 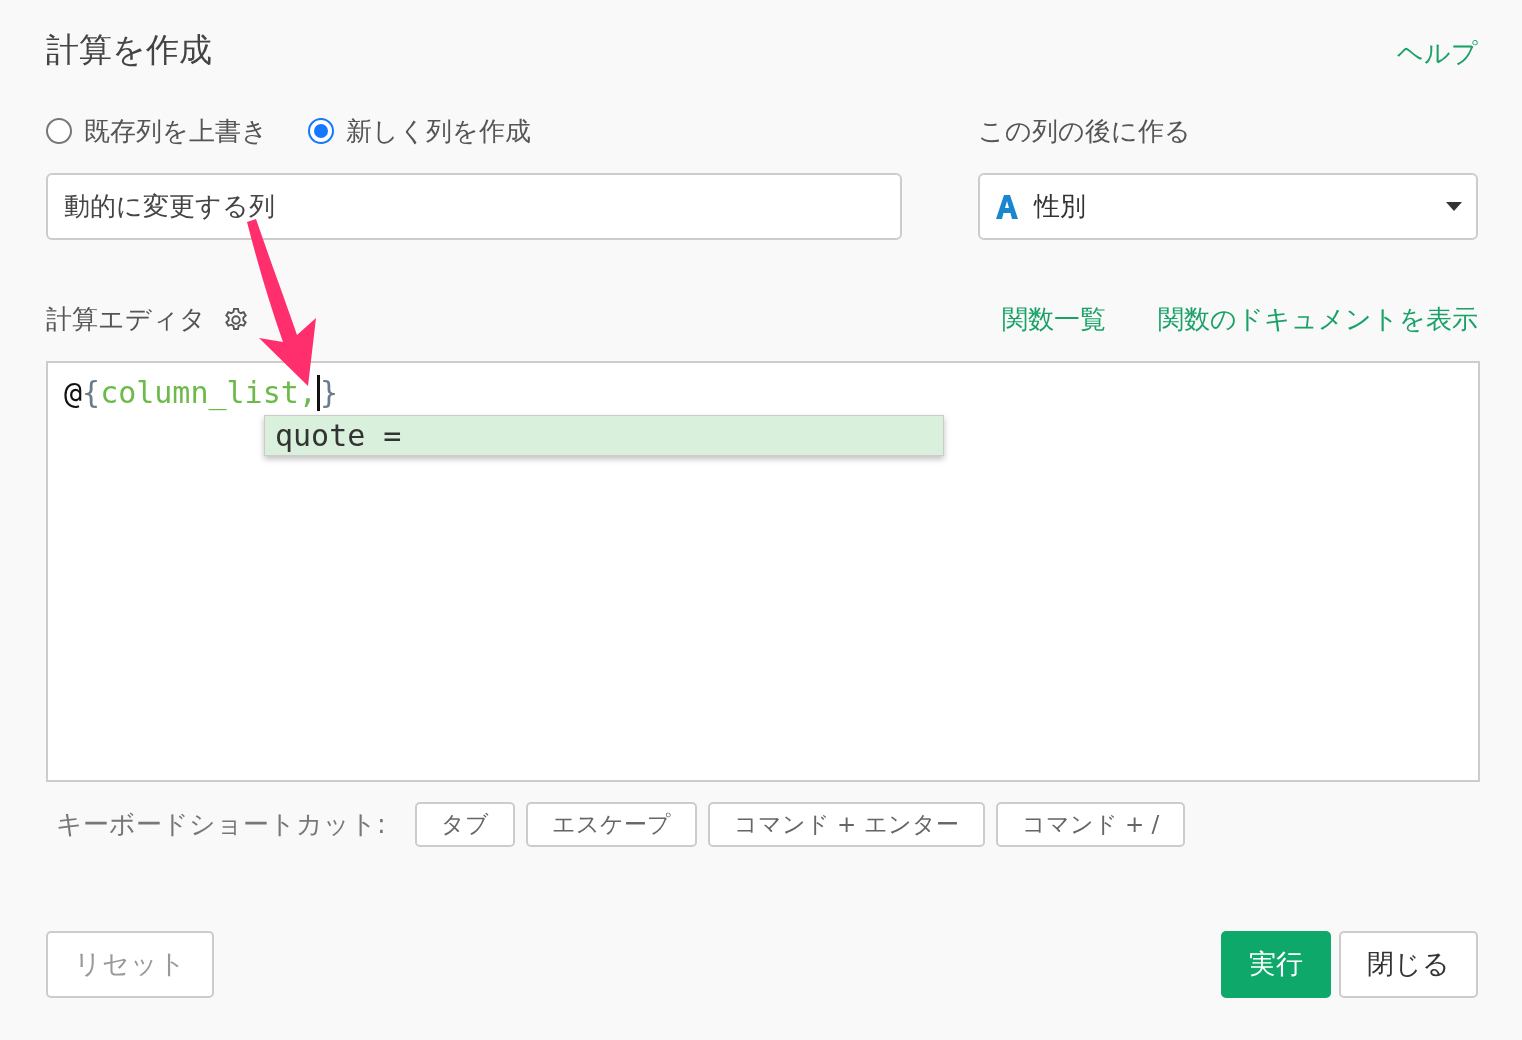 What do you see at coordinates (1454, 206) in the screenshot?
I see `caret-icon` at bounding box center [1454, 206].